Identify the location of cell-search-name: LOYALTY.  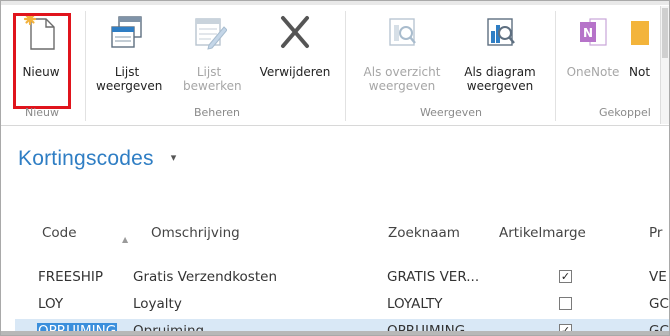
(415, 304).